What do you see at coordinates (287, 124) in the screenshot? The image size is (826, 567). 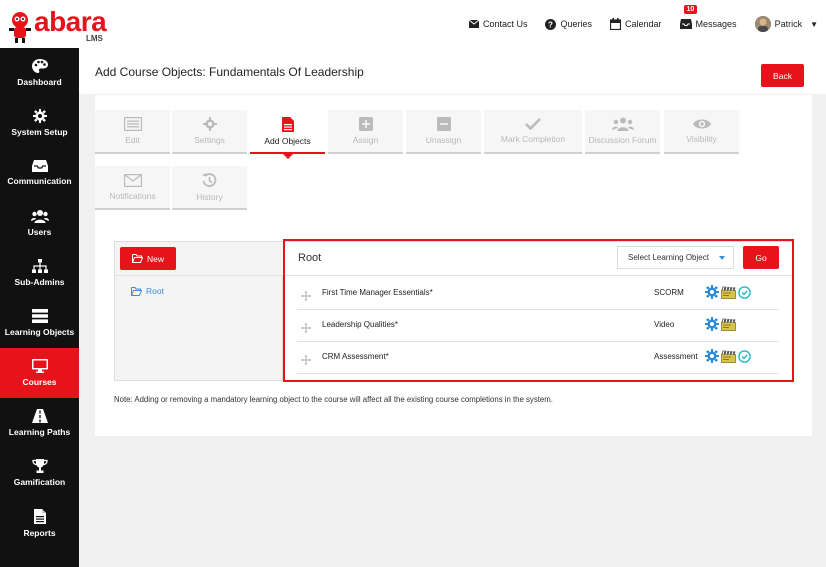 I see `document-icon` at bounding box center [287, 124].